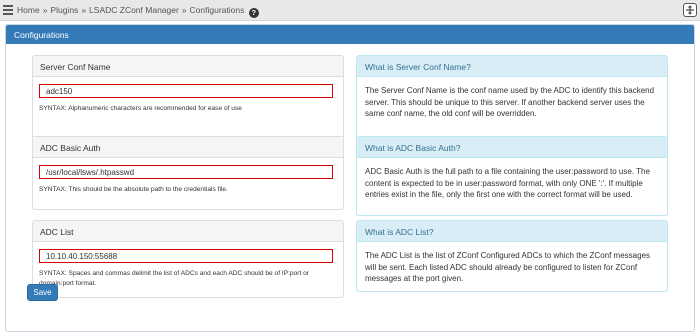 This screenshot has height=334, width=700. What do you see at coordinates (350, 34) in the screenshot?
I see `panel-title: Configurations` at bounding box center [350, 34].